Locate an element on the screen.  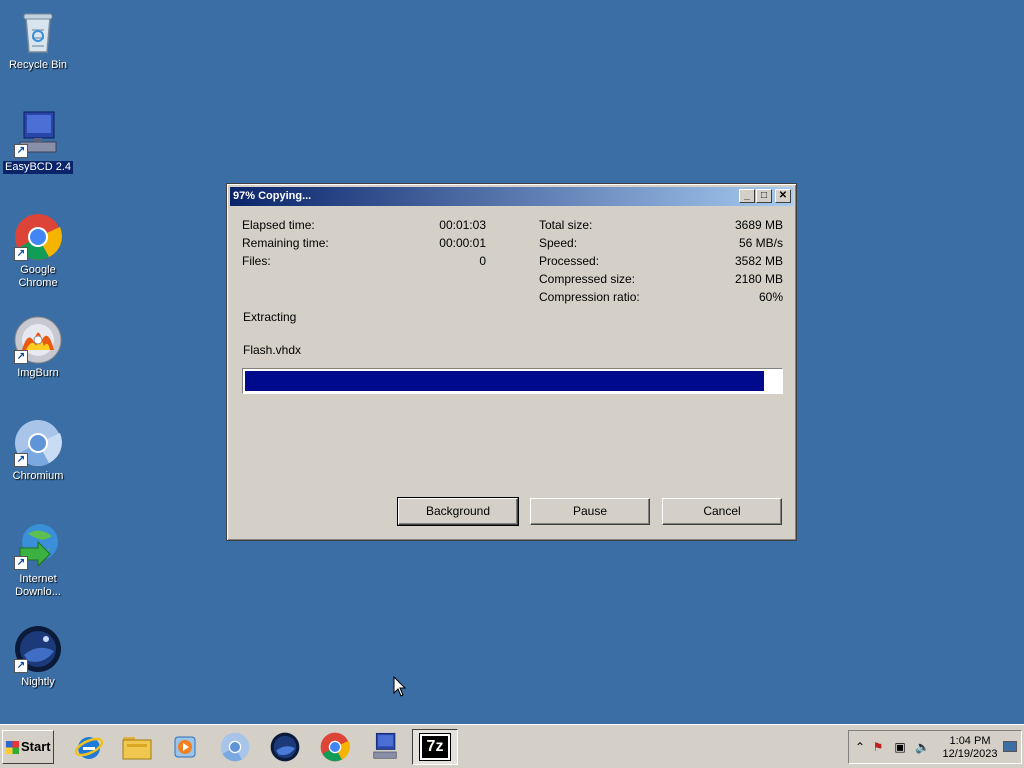
stat-speed: Speed: 56 MB/s is located at coordinates (661, 243).